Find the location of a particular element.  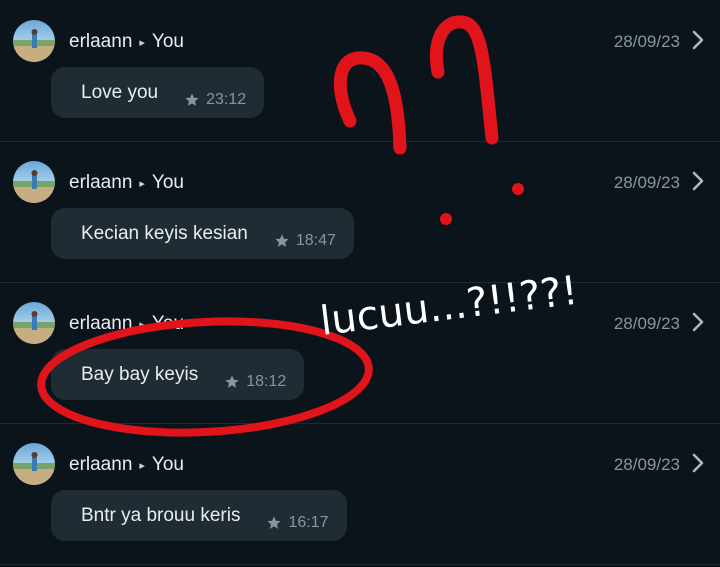

message-meta: 23:12 is located at coordinates (224, 100).